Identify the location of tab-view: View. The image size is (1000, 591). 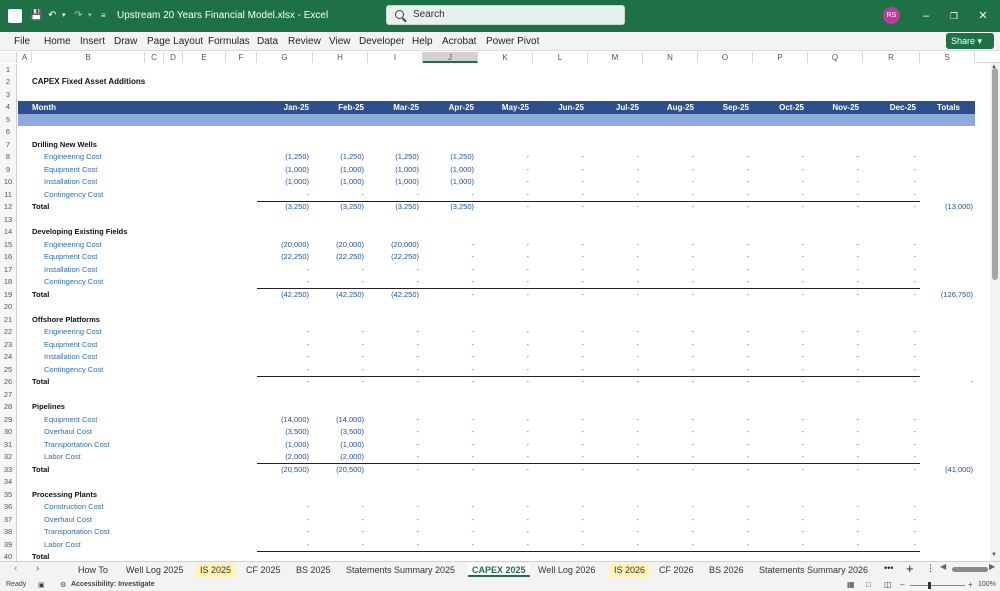
(340, 41).